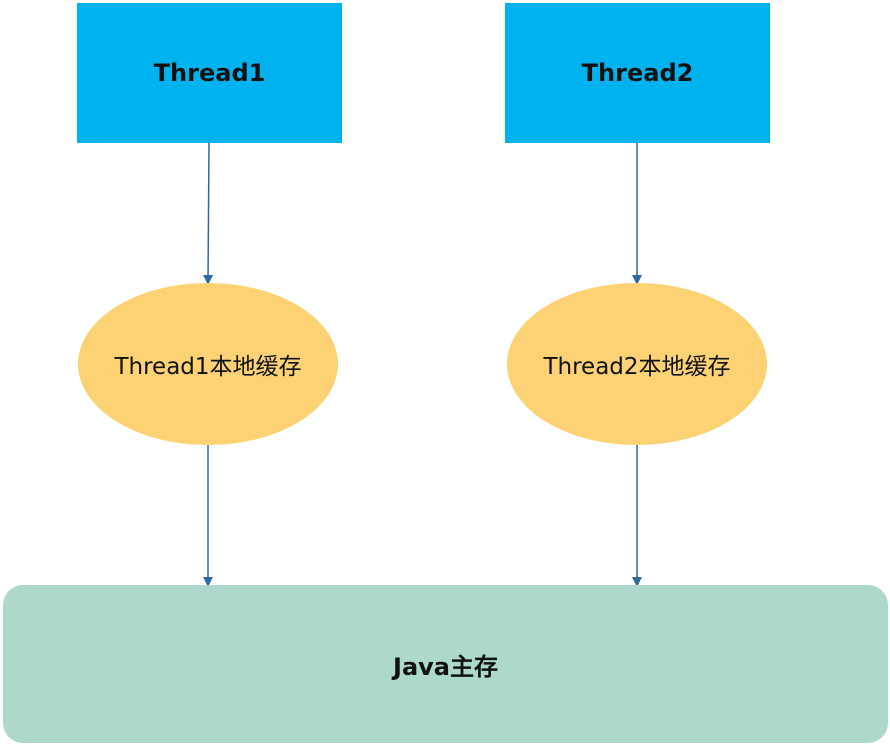 Image resolution: width=890 pixels, height=746 pixels. I want to click on thread2-local-cache-label: Thread2本地缓存, so click(637, 367).